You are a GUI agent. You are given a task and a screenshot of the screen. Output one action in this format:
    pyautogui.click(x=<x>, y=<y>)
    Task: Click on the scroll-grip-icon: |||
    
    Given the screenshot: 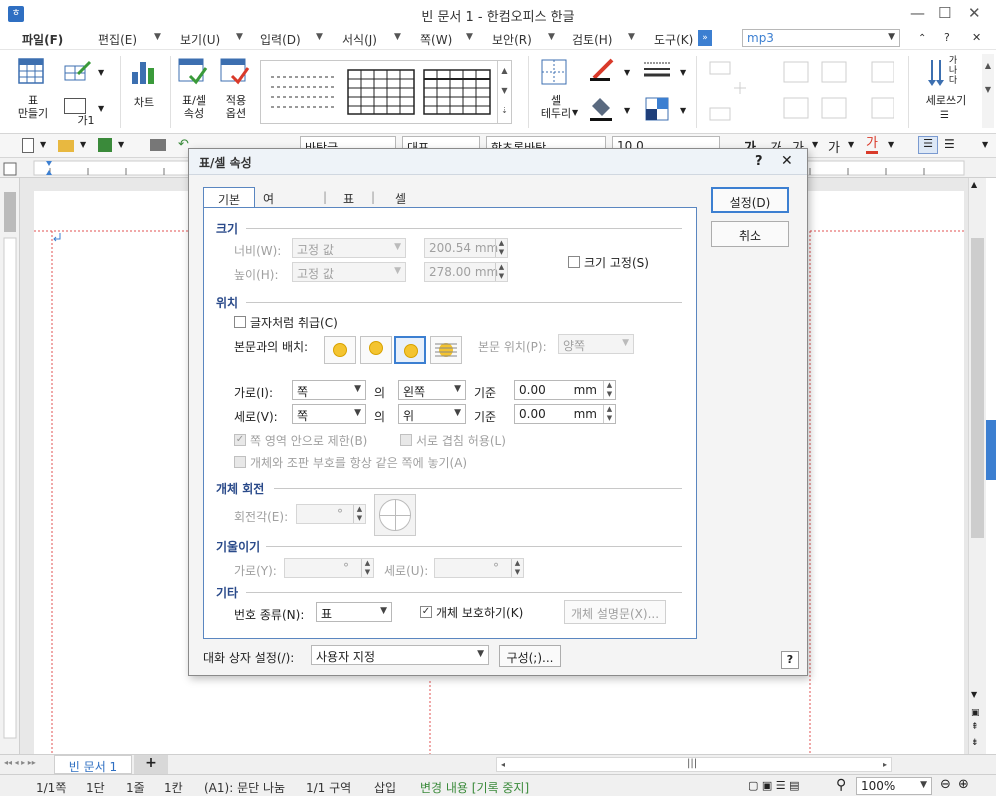 What is the action you would take?
    pyautogui.click(x=692, y=763)
    